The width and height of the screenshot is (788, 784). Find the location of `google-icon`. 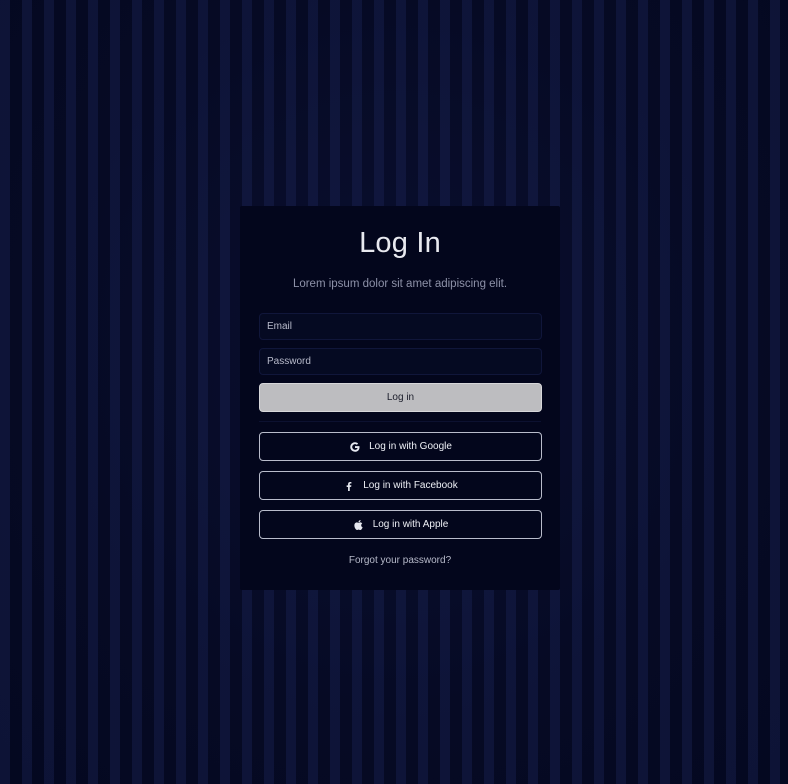

google-icon is located at coordinates (355, 447).